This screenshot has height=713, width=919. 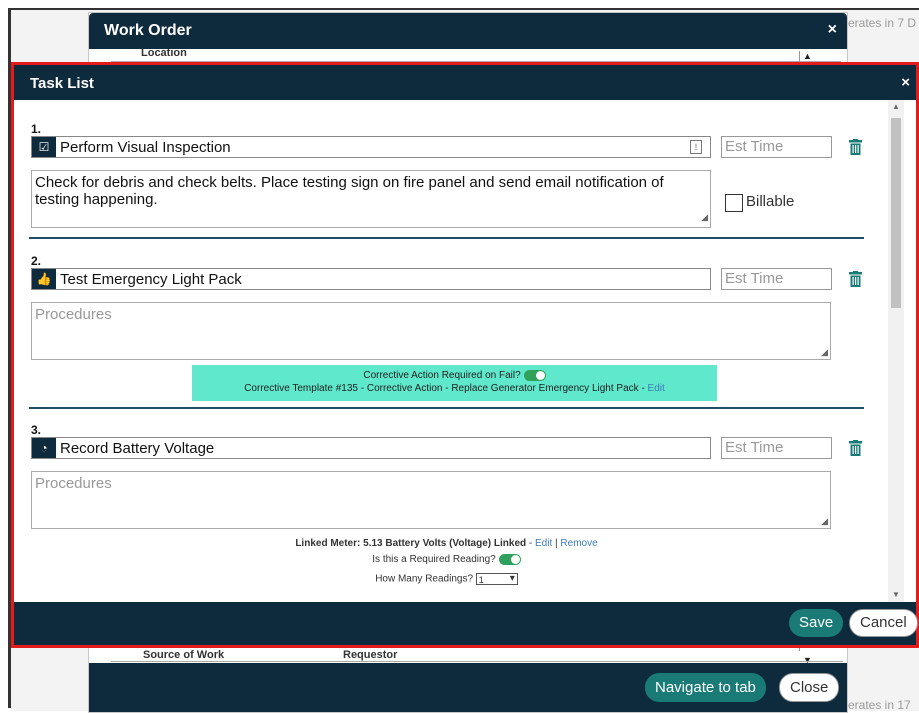 What do you see at coordinates (137, 448) in the screenshot?
I see `task-title-text: Record Battery Voltage` at bounding box center [137, 448].